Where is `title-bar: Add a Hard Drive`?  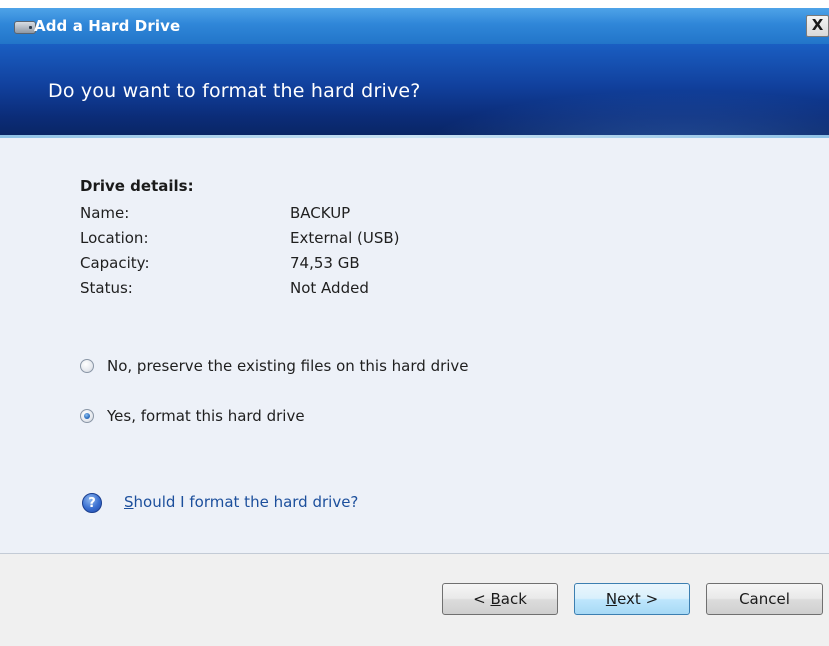 title-bar: Add a Hard Drive is located at coordinates (414, 26).